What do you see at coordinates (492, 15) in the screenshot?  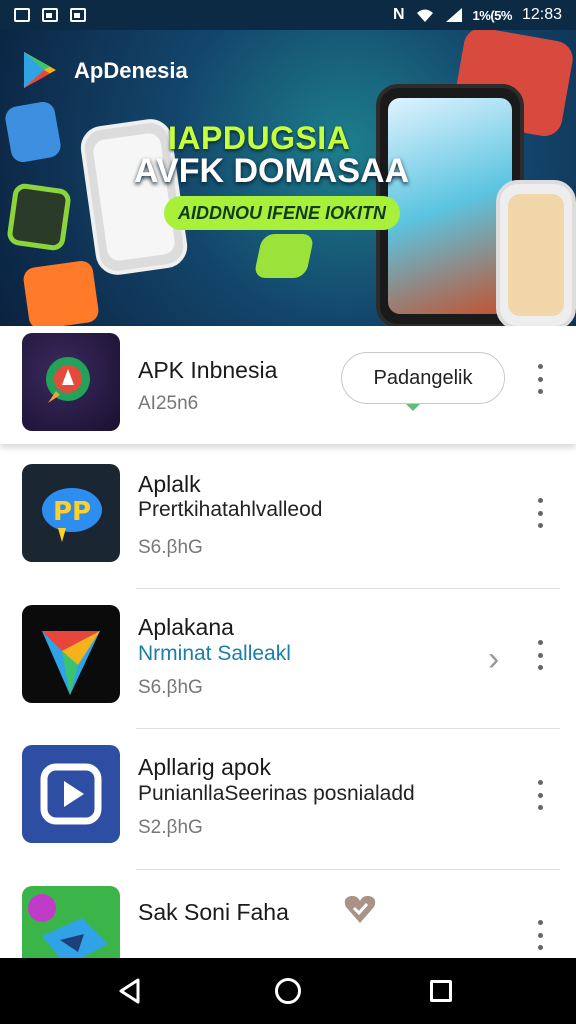 I see `battery-text: 1%(5%` at bounding box center [492, 15].